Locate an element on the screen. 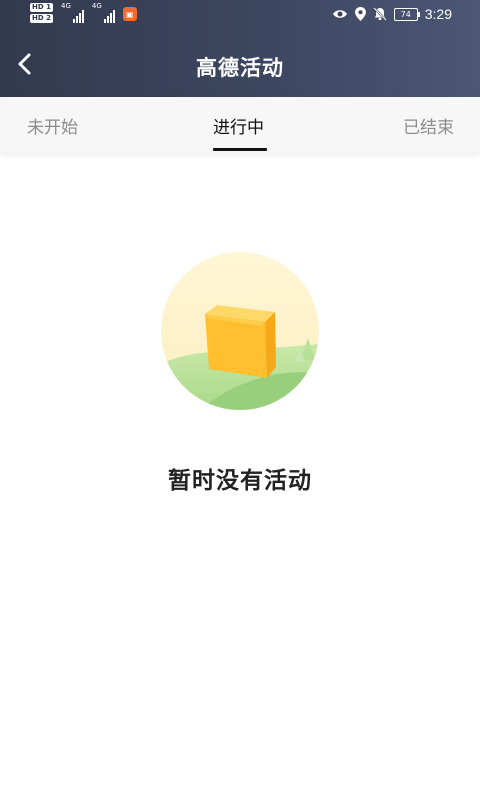 This screenshot has height=800, width=480. tab-bar: 未开始 进行中 已结束 is located at coordinates (240, 125).